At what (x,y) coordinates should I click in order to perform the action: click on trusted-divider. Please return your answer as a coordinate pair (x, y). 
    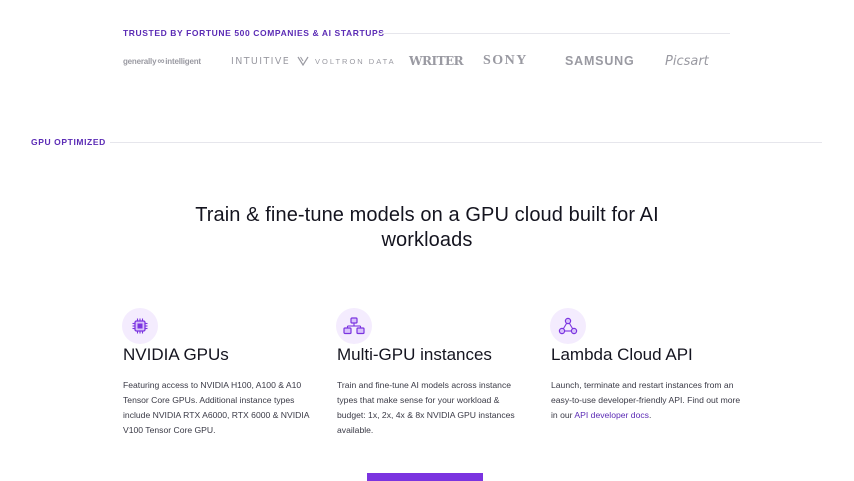
    Looking at the image, I should click on (554, 33).